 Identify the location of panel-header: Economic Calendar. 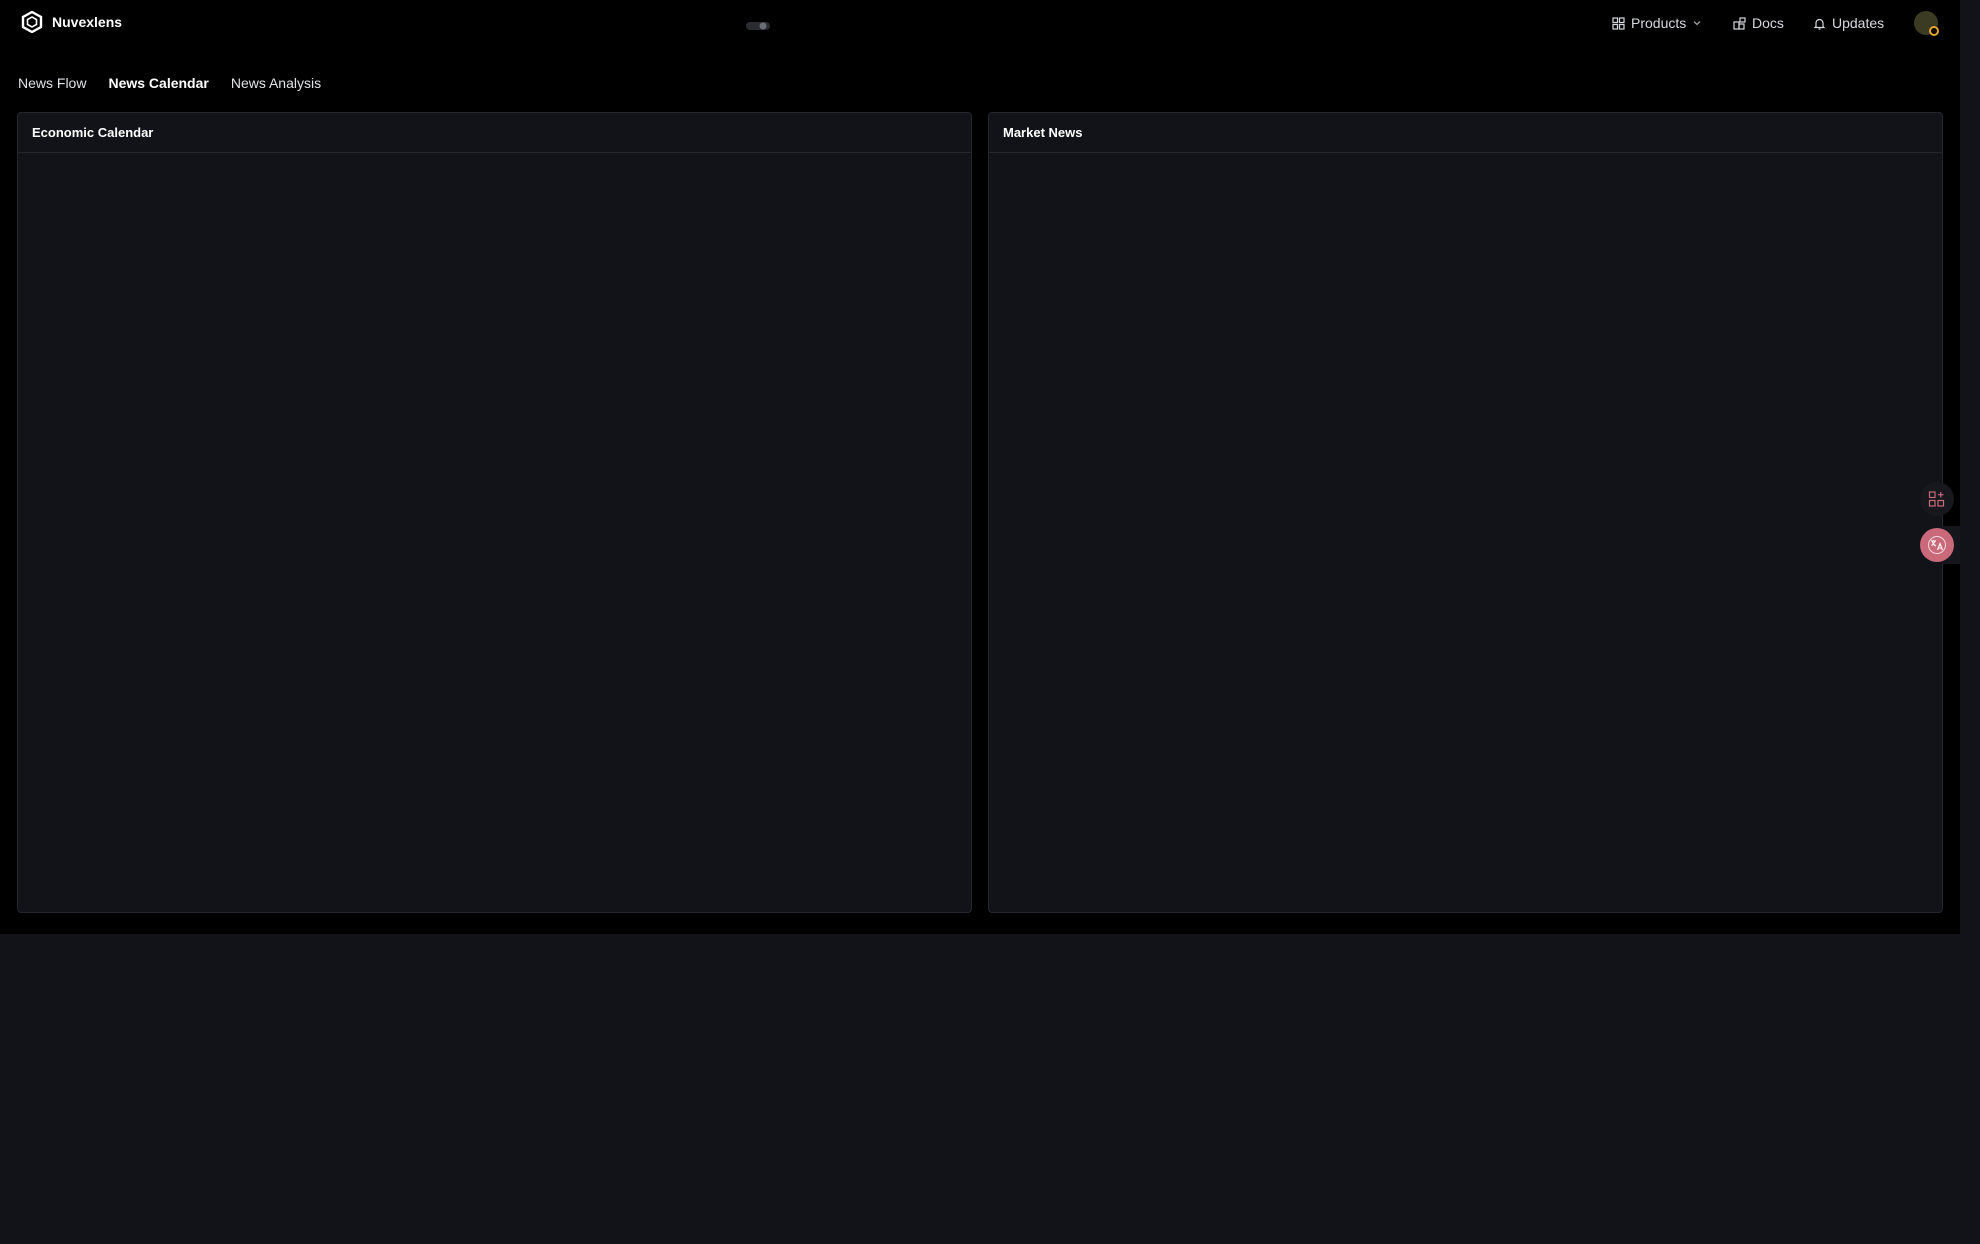
(494, 133).